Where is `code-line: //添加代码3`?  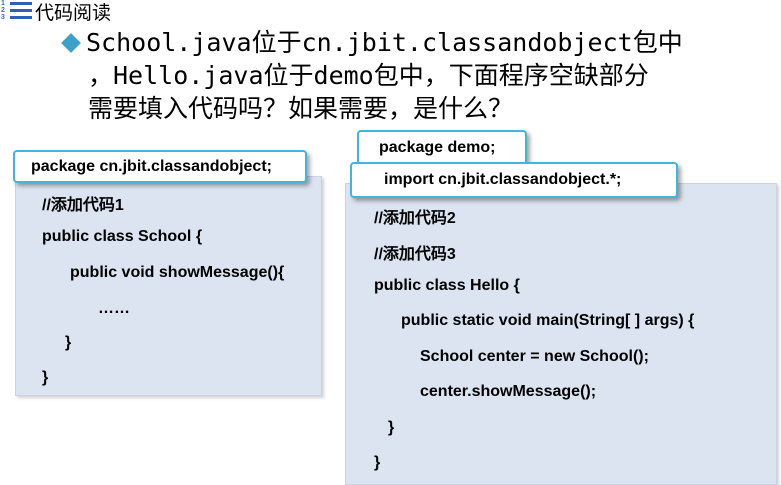
code-line: //添加代码3 is located at coordinates (415, 254).